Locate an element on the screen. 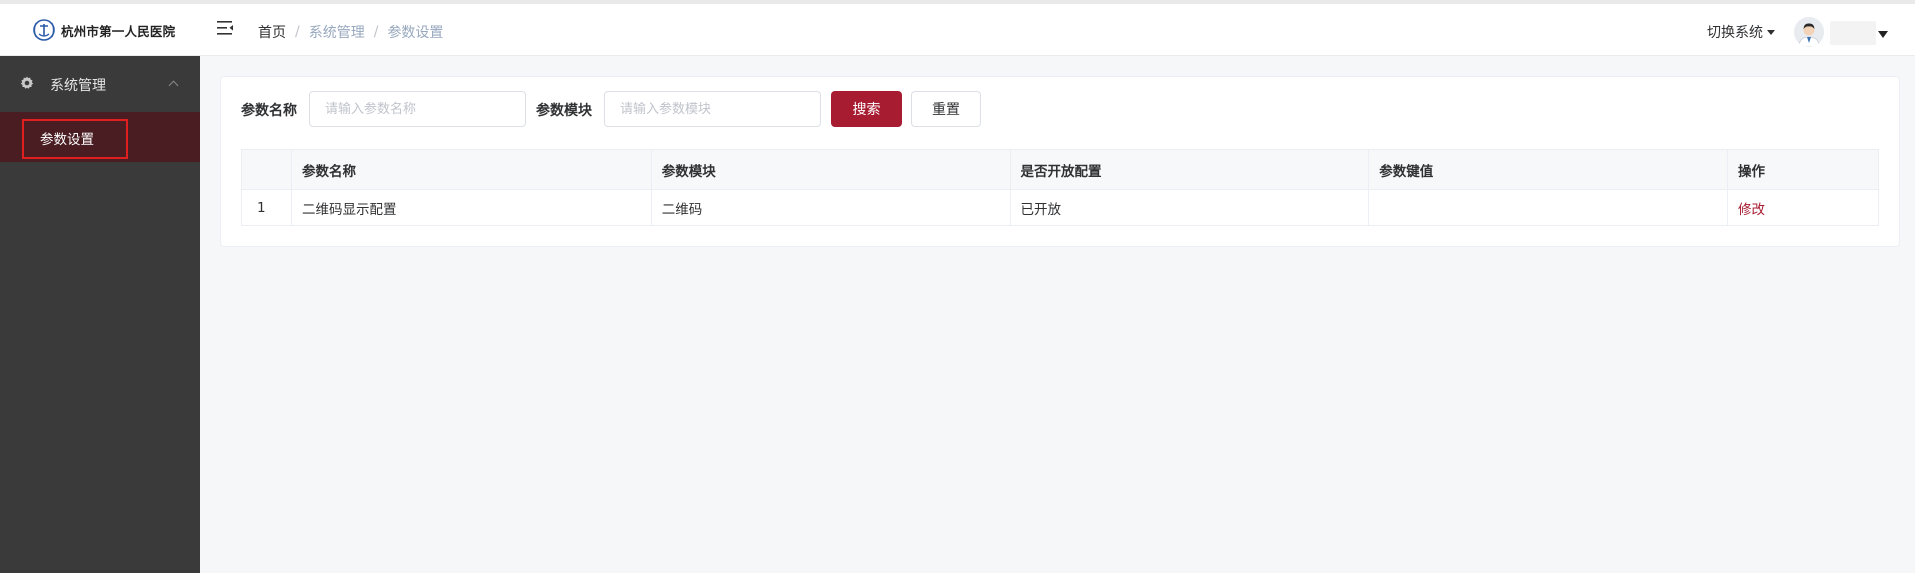 The width and height of the screenshot is (1915, 573). param-name-input is located at coordinates (417, 109).